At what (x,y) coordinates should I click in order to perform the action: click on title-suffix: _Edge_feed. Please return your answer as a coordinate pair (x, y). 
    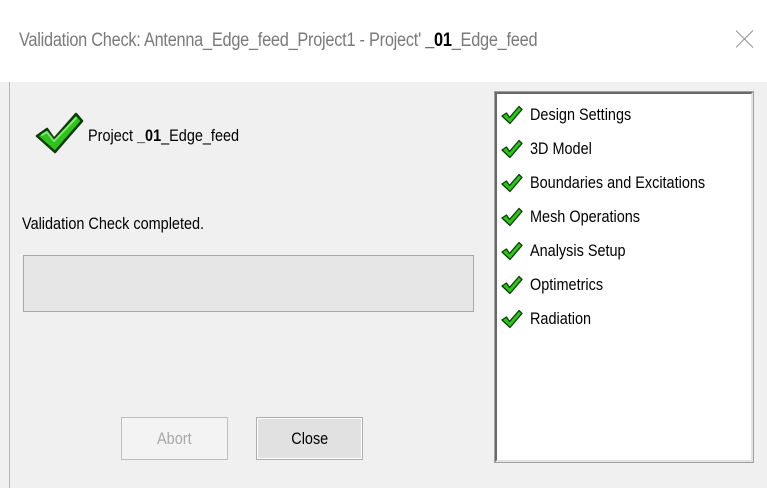
    Looking at the image, I should click on (494, 40).